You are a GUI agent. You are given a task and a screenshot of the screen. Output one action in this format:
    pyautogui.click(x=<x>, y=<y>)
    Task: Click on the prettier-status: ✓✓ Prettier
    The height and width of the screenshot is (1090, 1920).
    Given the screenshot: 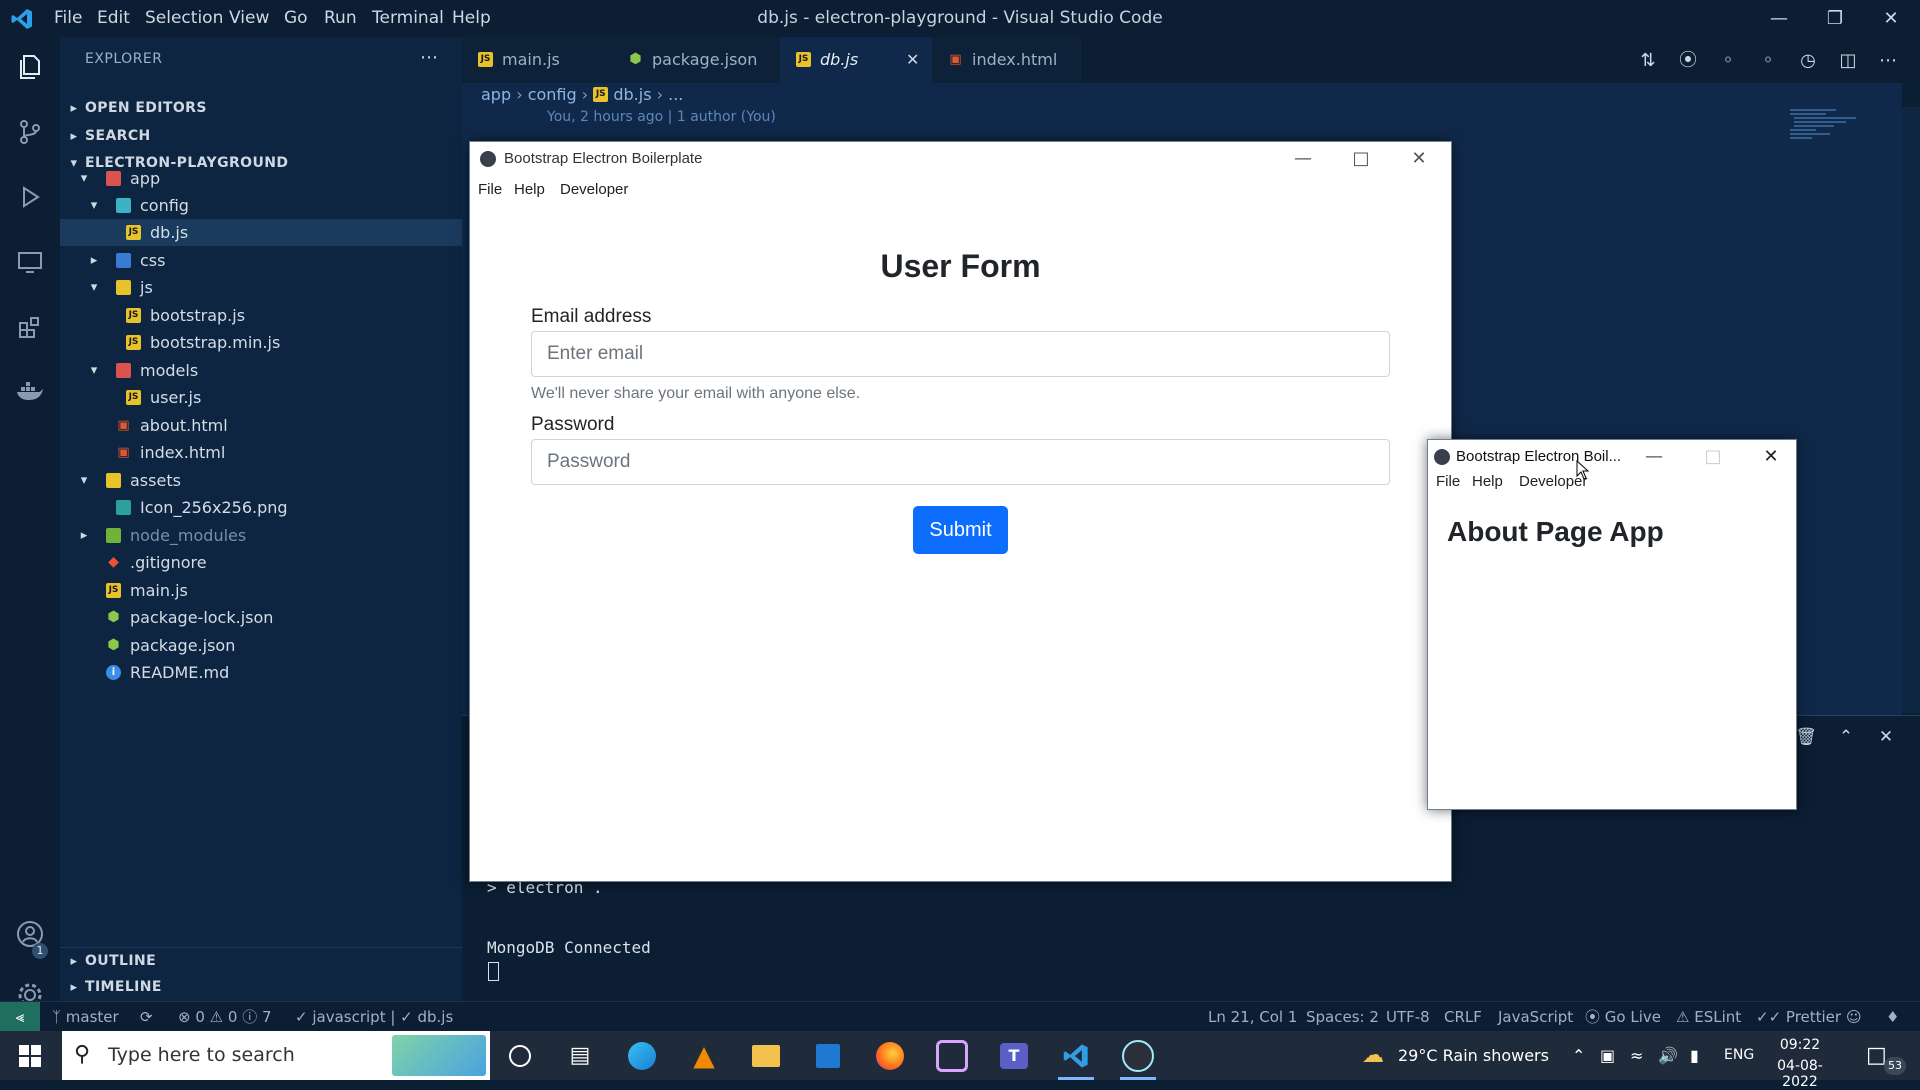 What is the action you would take?
    pyautogui.click(x=1798, y=1017)
    